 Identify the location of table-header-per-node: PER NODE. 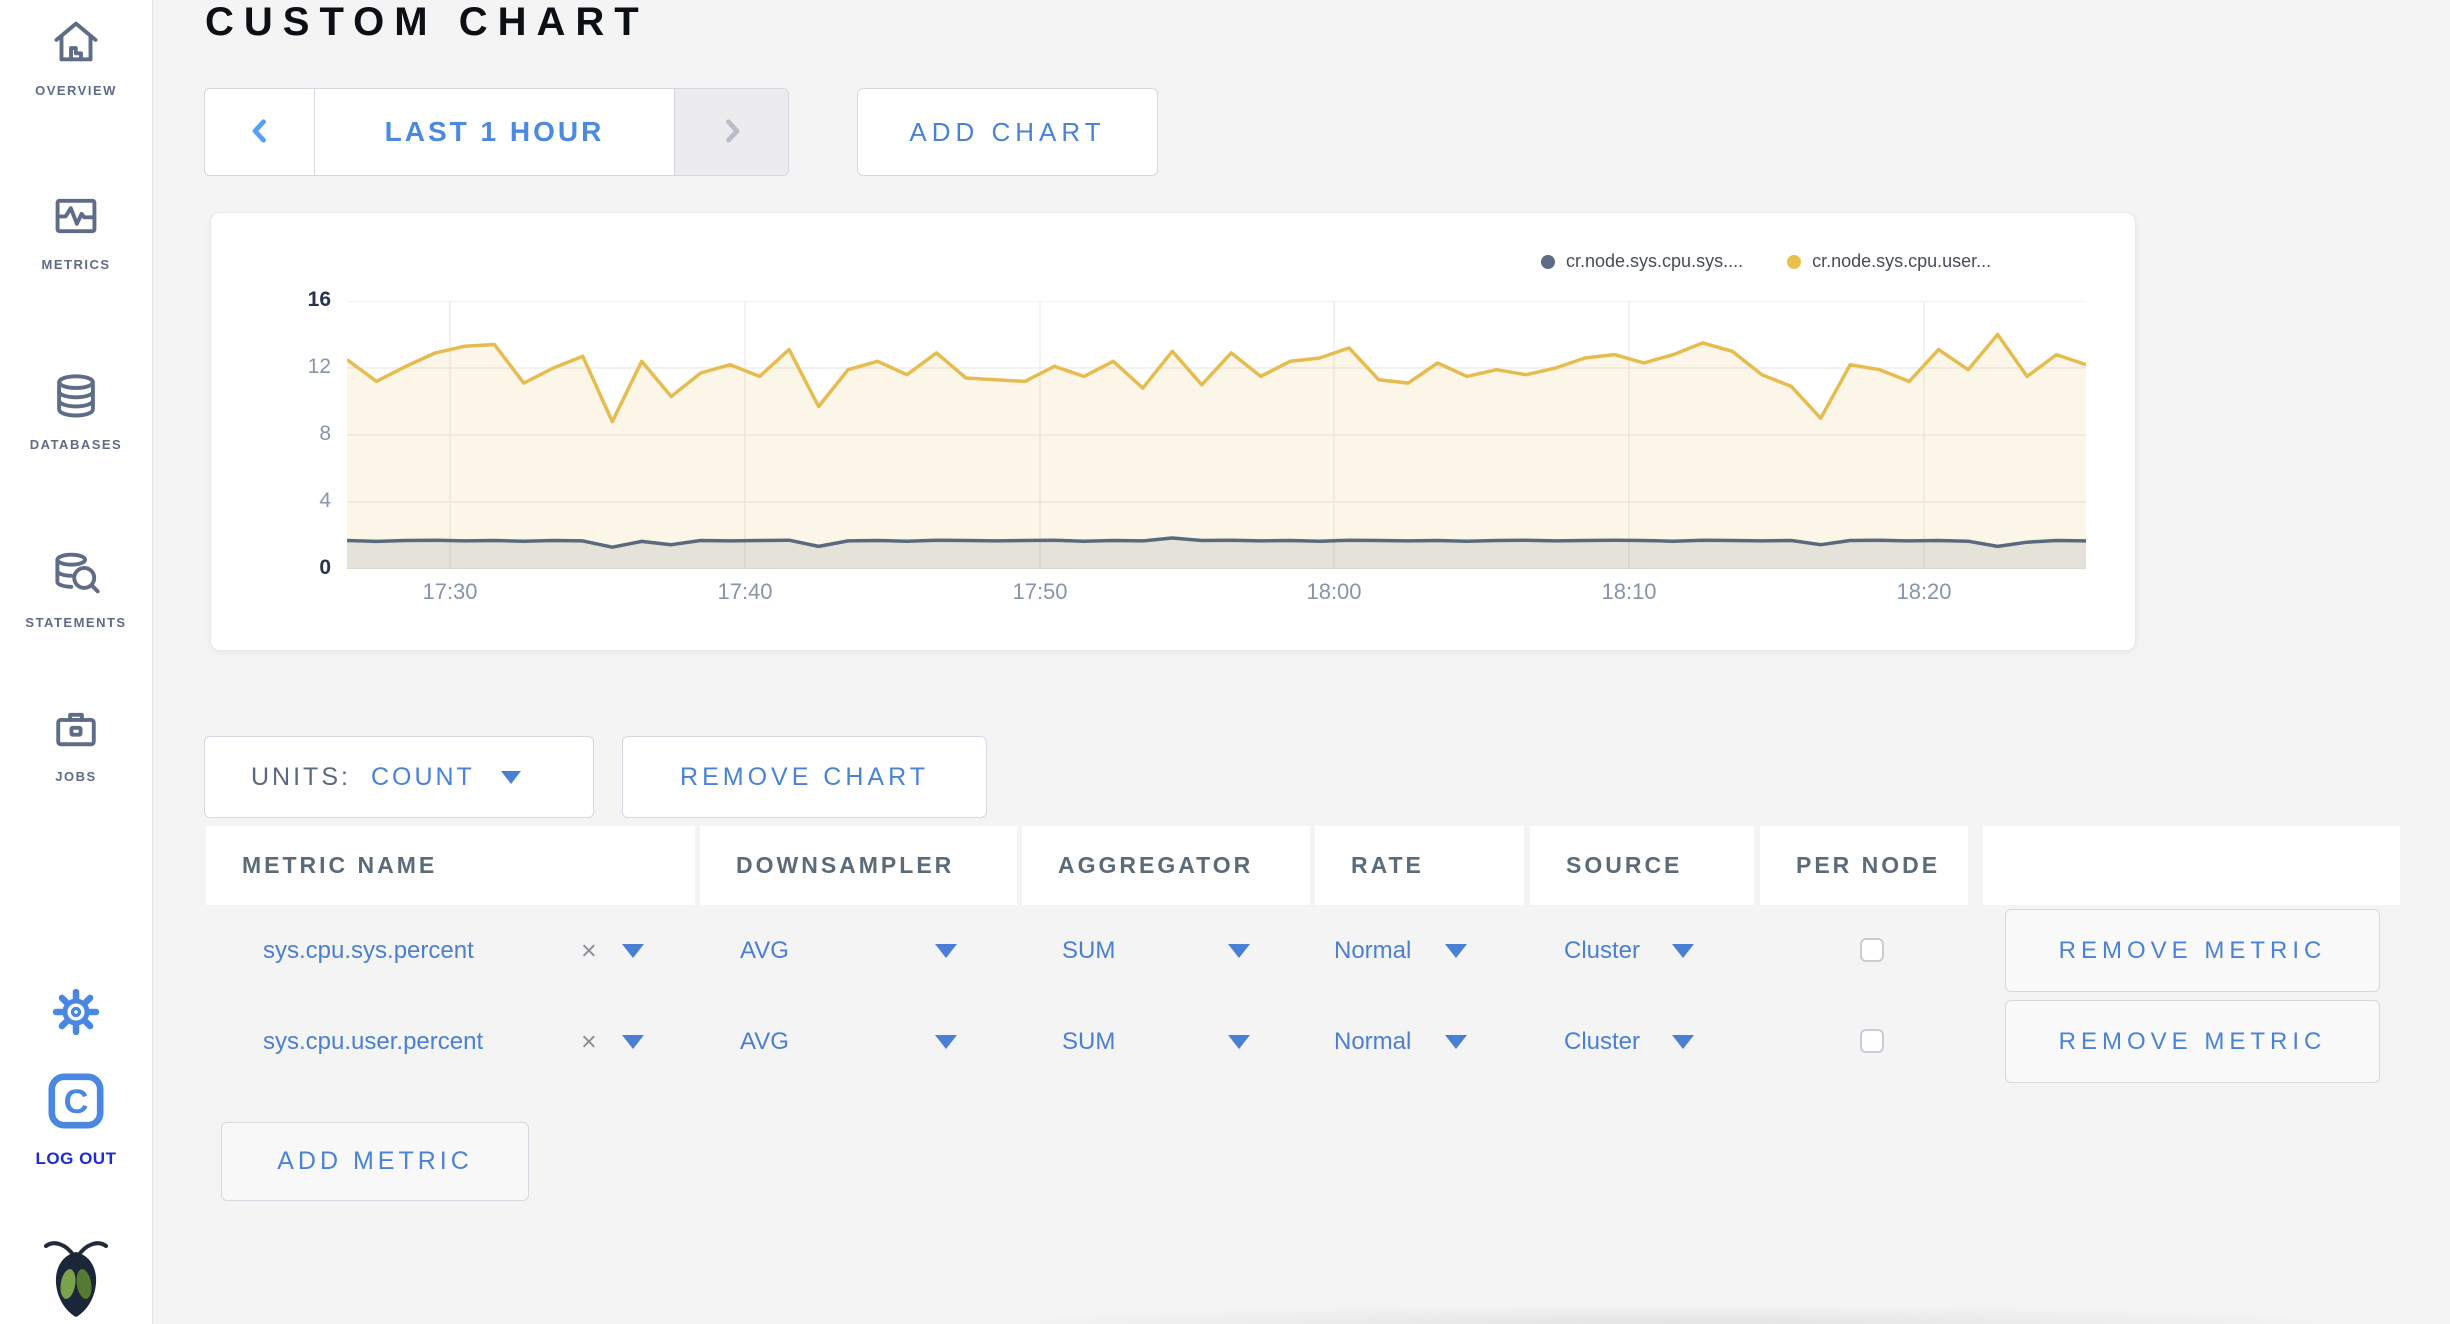
(1864, 865).